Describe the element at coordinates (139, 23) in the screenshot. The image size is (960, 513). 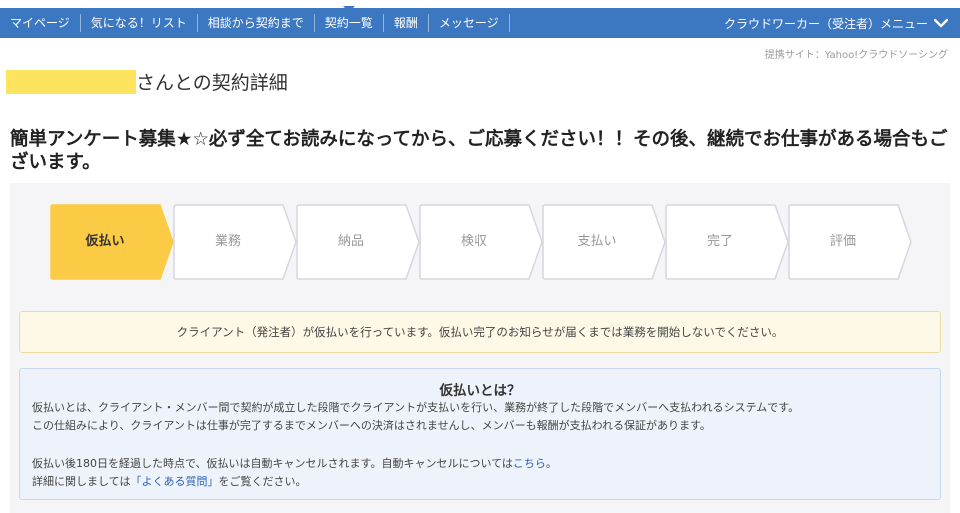
I see `nav-item-favorites: 気になる！リスト` at that location.